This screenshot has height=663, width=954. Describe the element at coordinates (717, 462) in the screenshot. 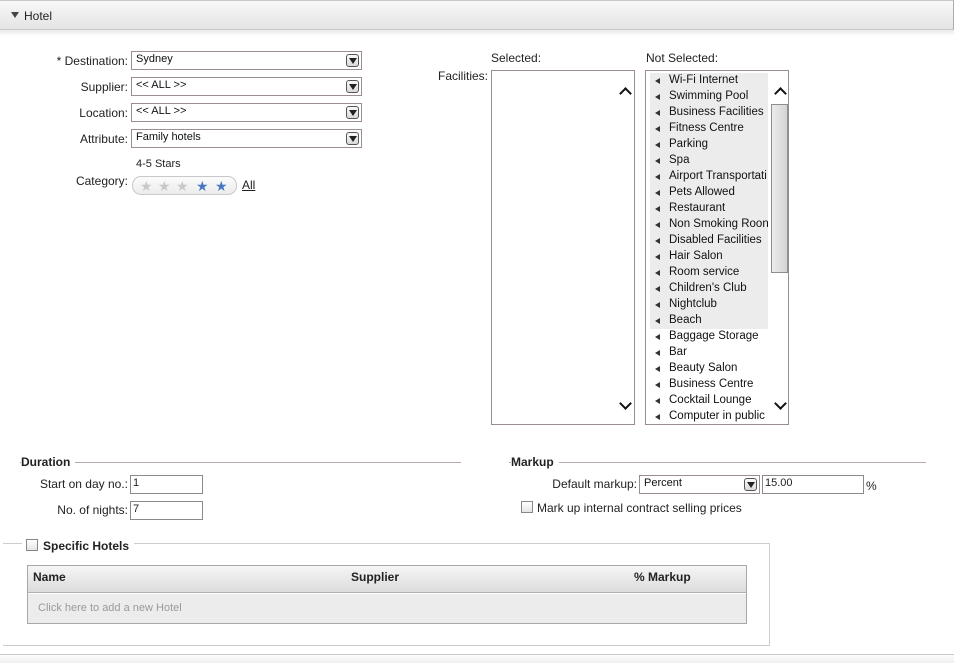

I see `markup-rule` at that location.